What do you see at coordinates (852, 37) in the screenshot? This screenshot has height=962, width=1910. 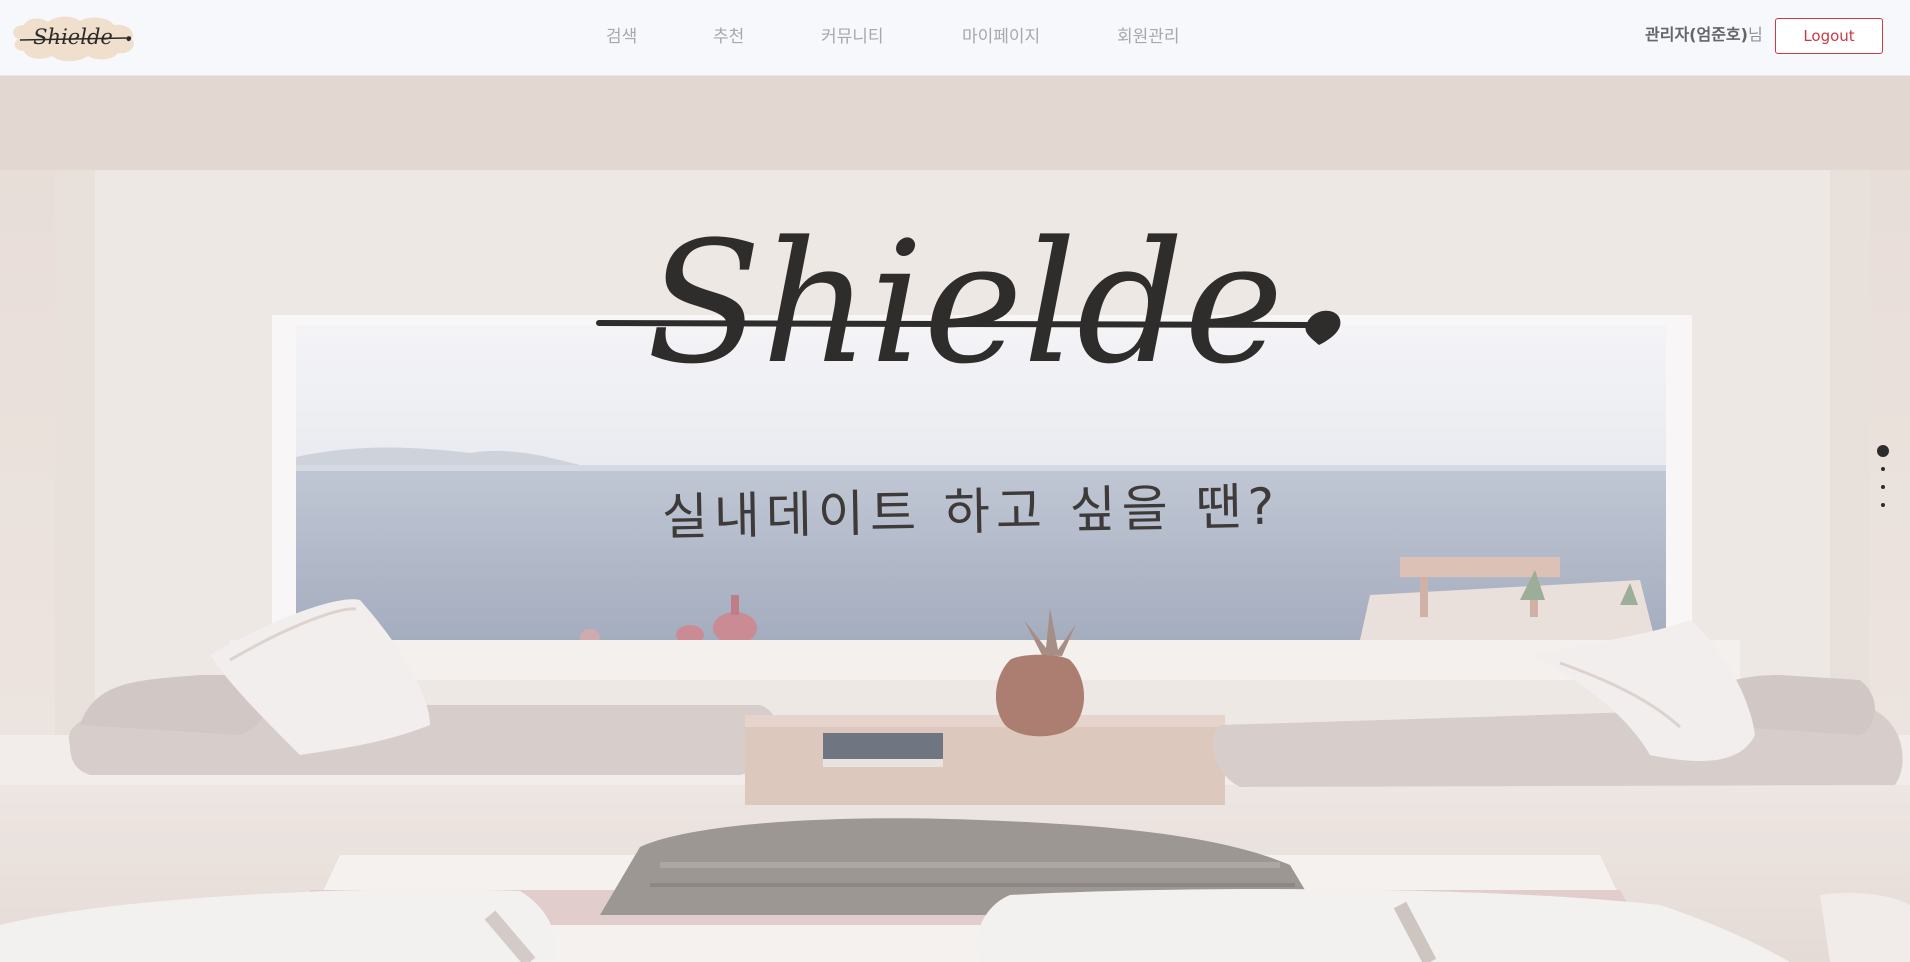 I see `nav-item-community: 커뮤니티` at bounding box center [852, 37].